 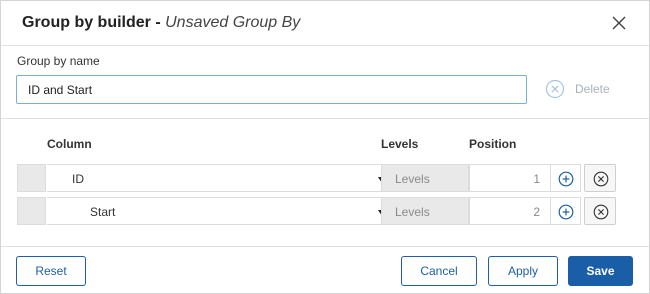 I want to click on group-by-name-input, so click(x=271, y=89).